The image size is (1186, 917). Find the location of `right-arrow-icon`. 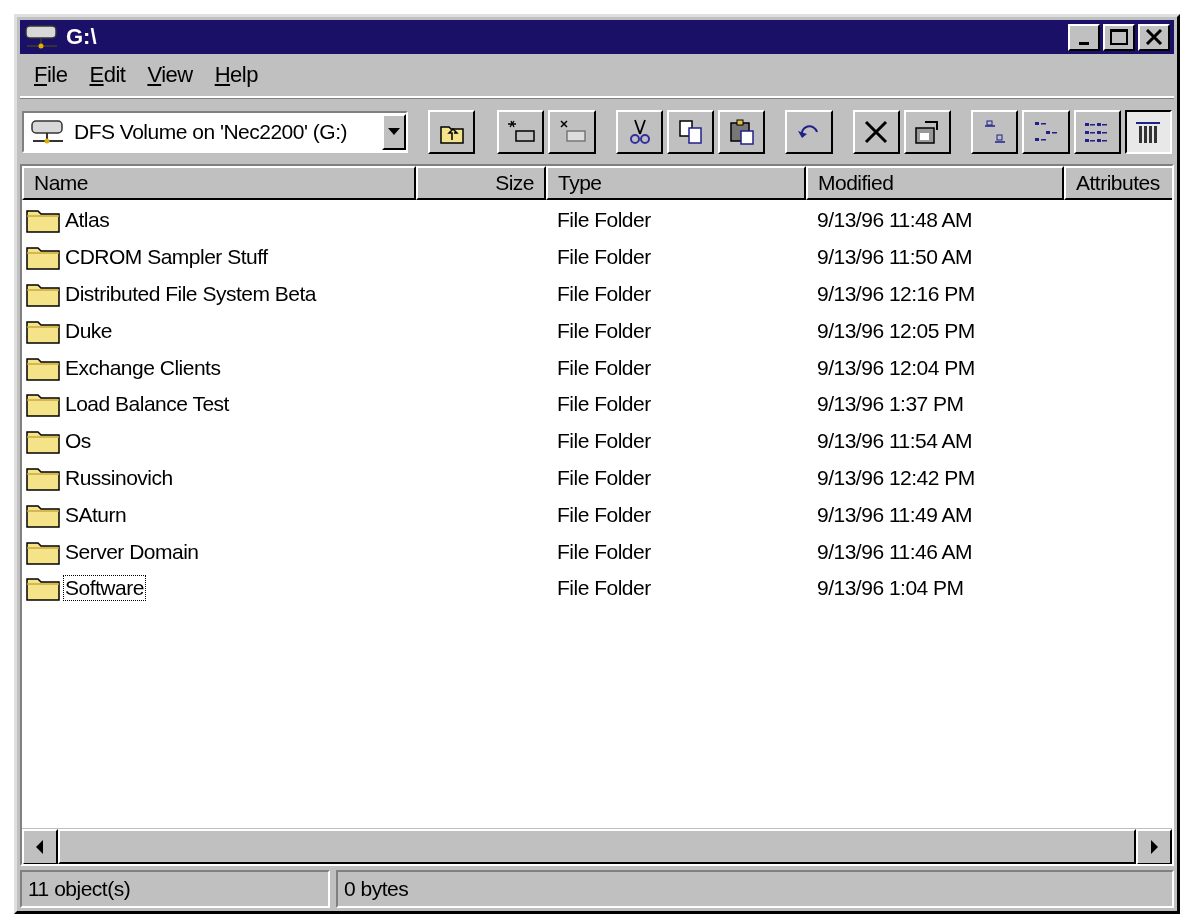

right-arrow-icon is located at coordinates (1154, 847).